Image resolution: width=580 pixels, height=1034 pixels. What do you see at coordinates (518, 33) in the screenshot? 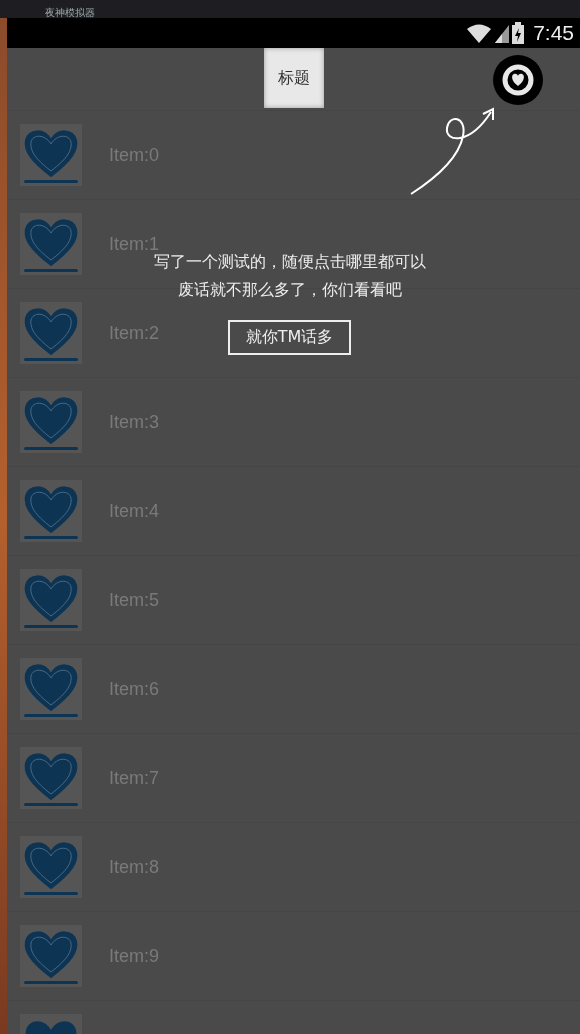
I see `battery-icon` at bounding box center [518, 33].